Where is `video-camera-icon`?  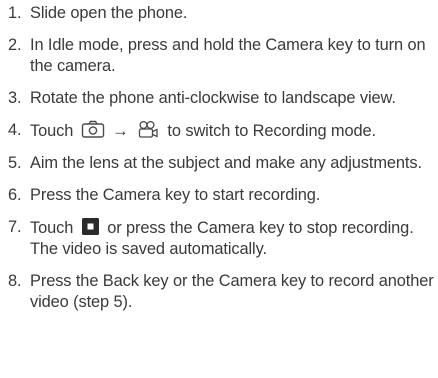
video-camera-icon is located at coordinates (148, 129).